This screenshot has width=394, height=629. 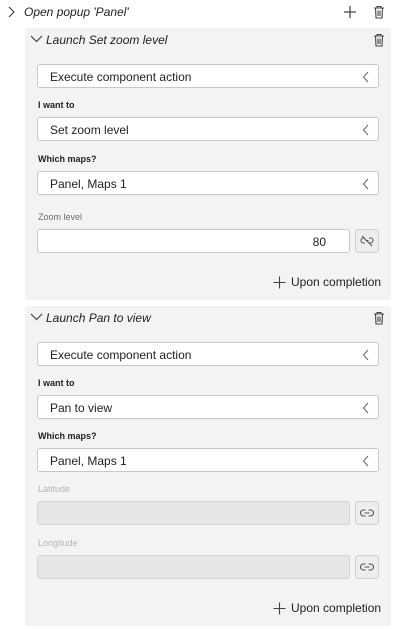 I want to click on longitude-input, so click(x=193, y=567).